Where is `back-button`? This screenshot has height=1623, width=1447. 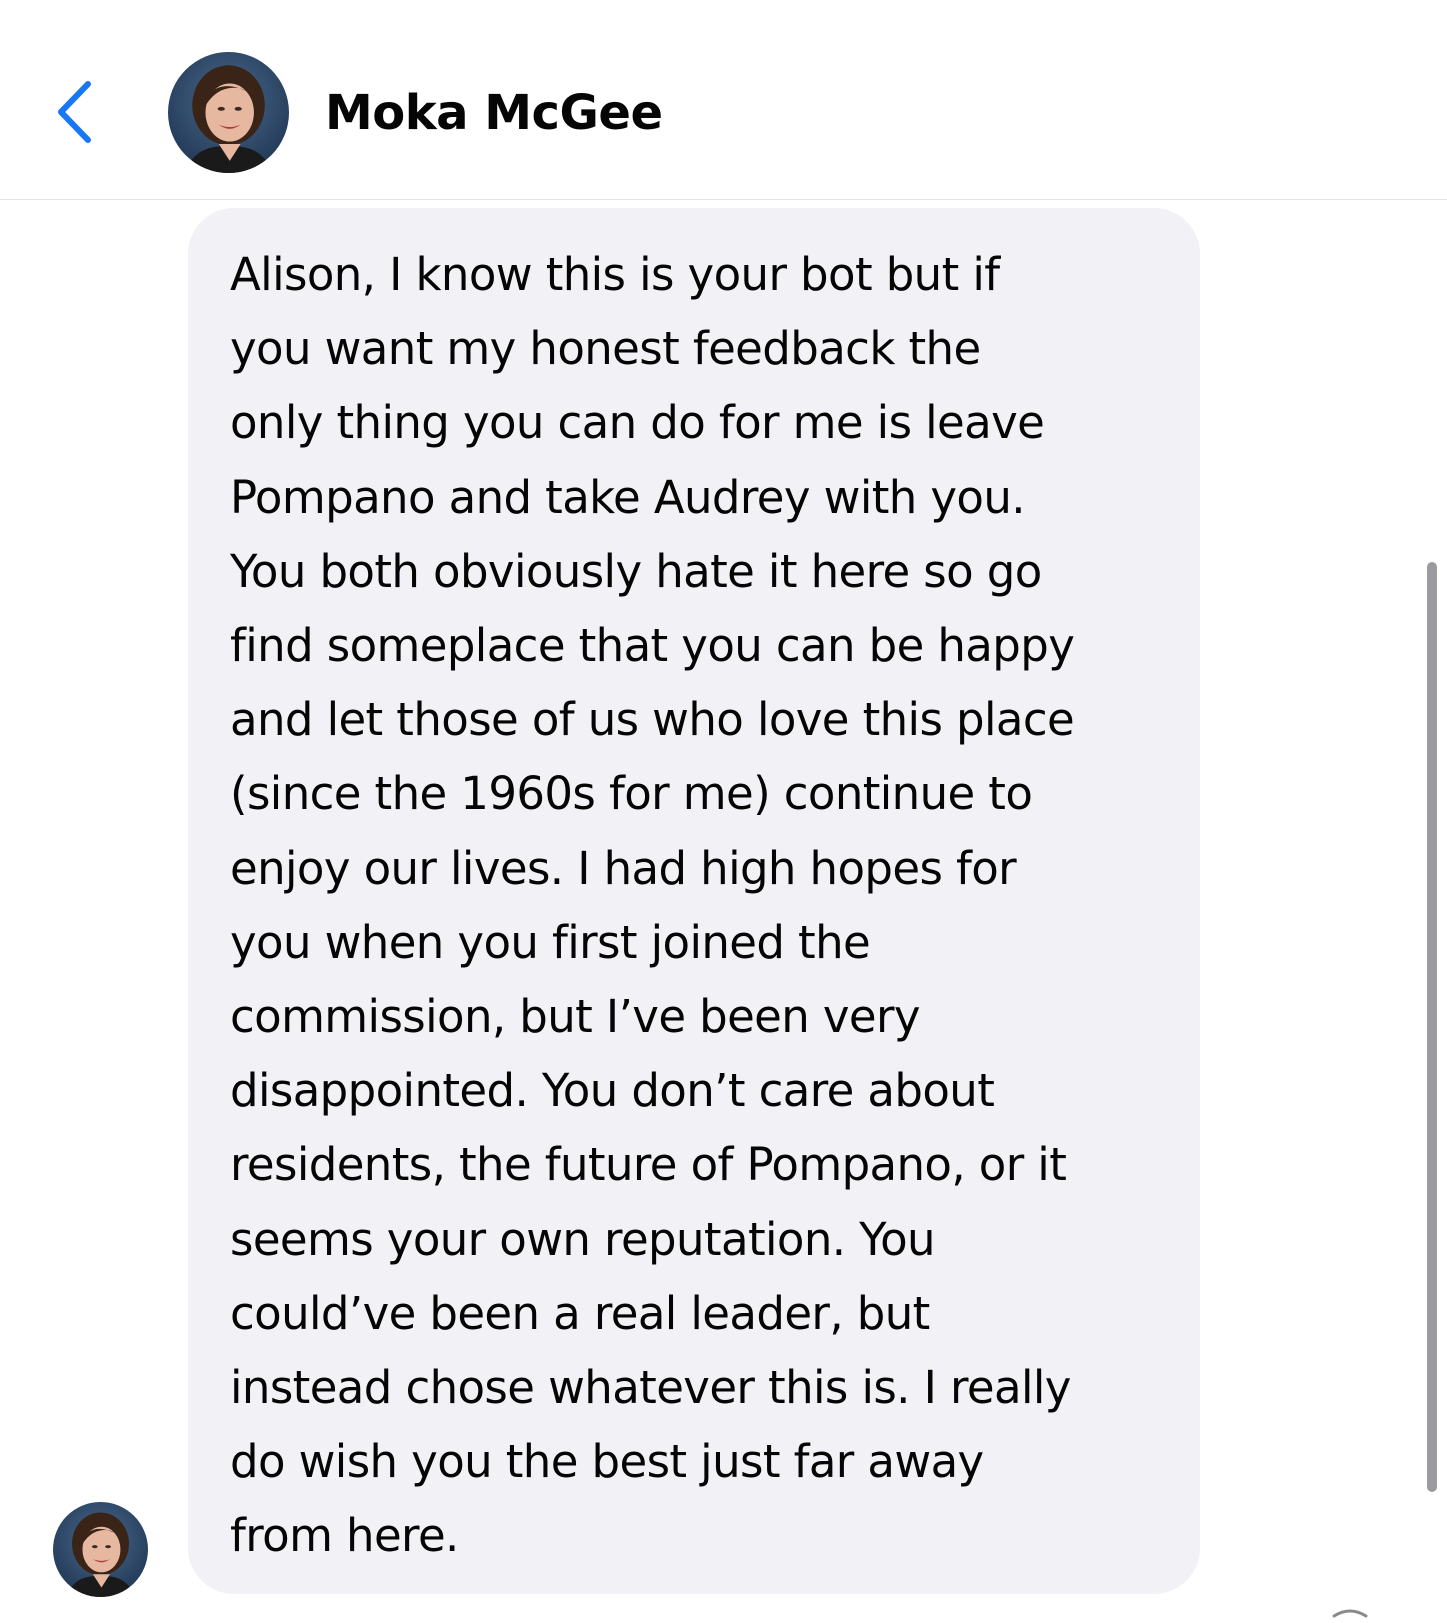 back-button is located at coordinates (76, 112).